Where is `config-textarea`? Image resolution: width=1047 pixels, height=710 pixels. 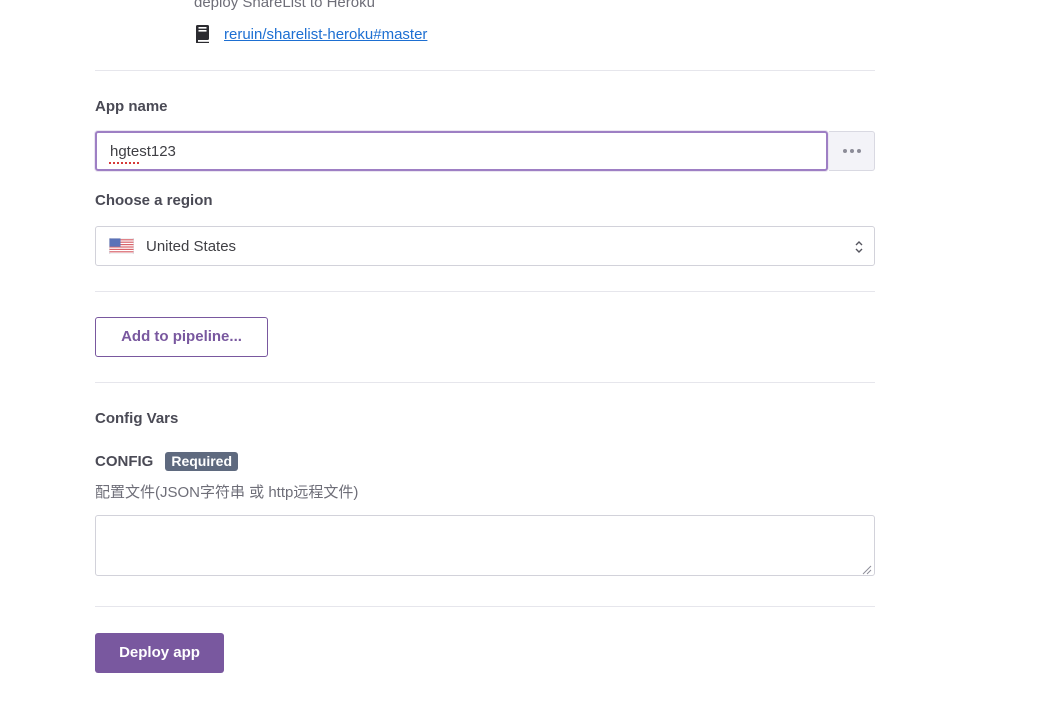 config-textarea is located at coordinates (485, 545).